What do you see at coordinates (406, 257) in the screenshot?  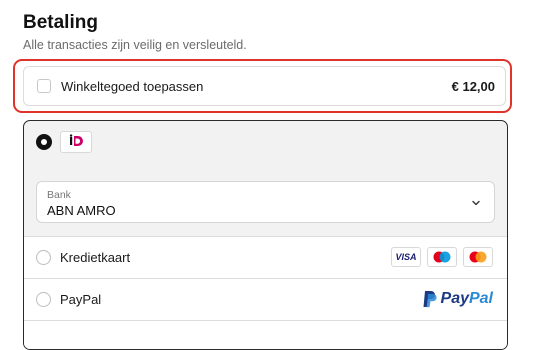 I see `visa-icon: VISA` at bounding box center [406, 257].